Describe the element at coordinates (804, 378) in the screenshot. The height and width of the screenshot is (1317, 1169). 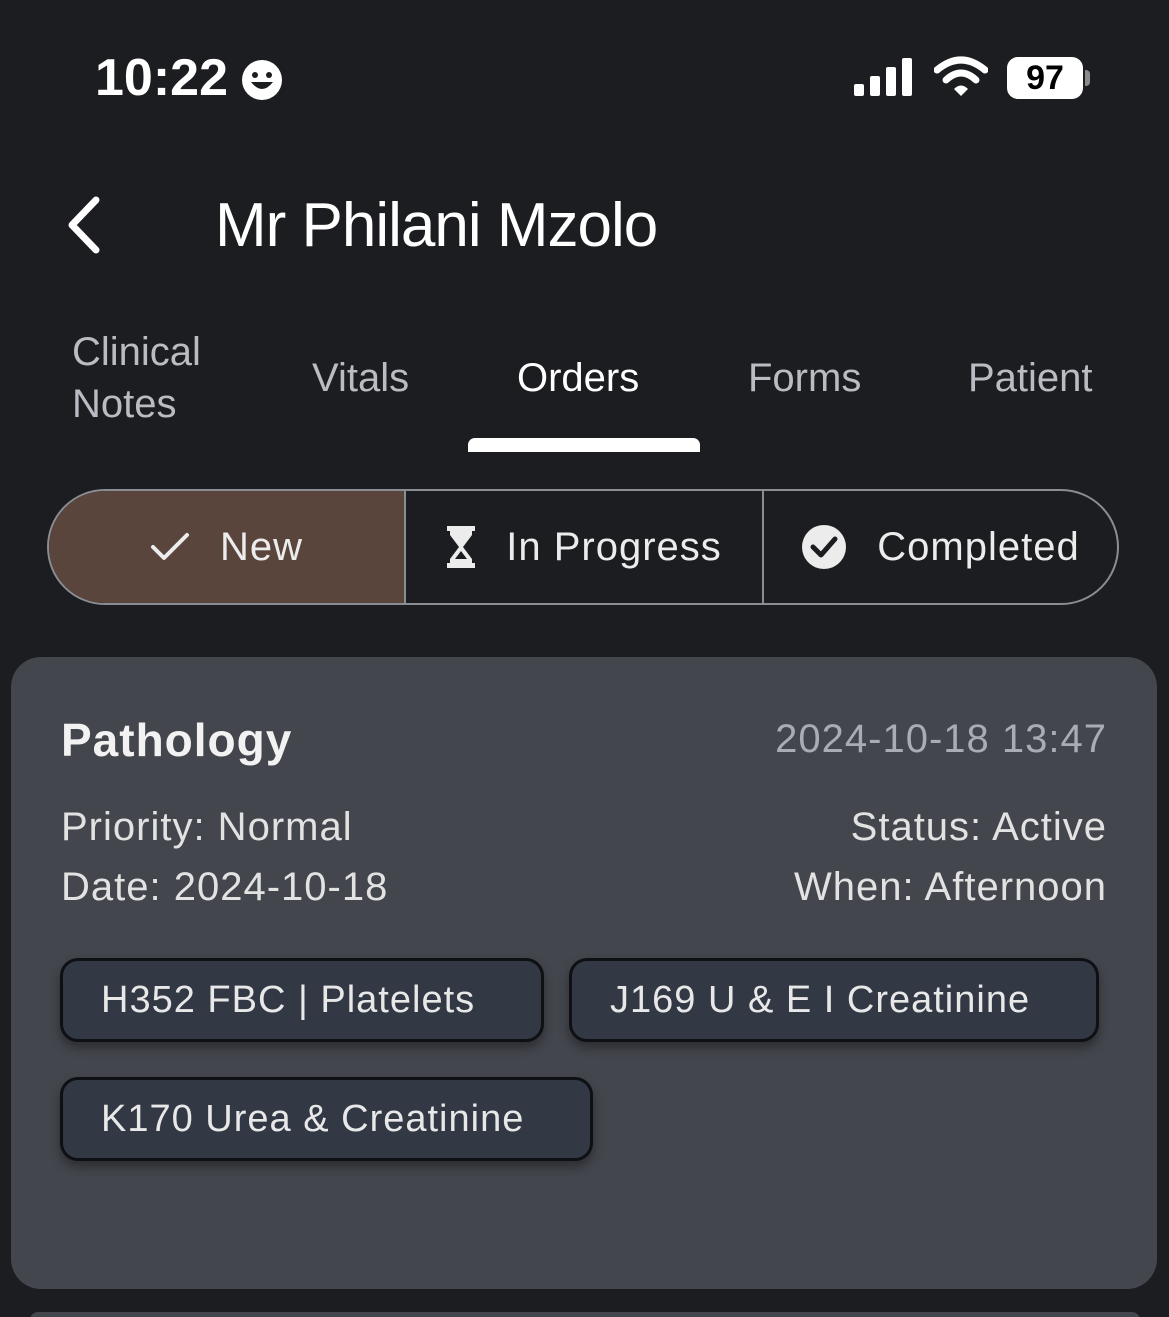
I see `tab-forms: Forms` at that location.